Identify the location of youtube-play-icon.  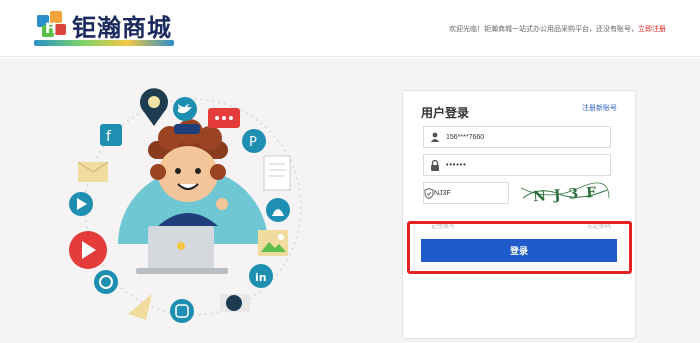
(88, 250).